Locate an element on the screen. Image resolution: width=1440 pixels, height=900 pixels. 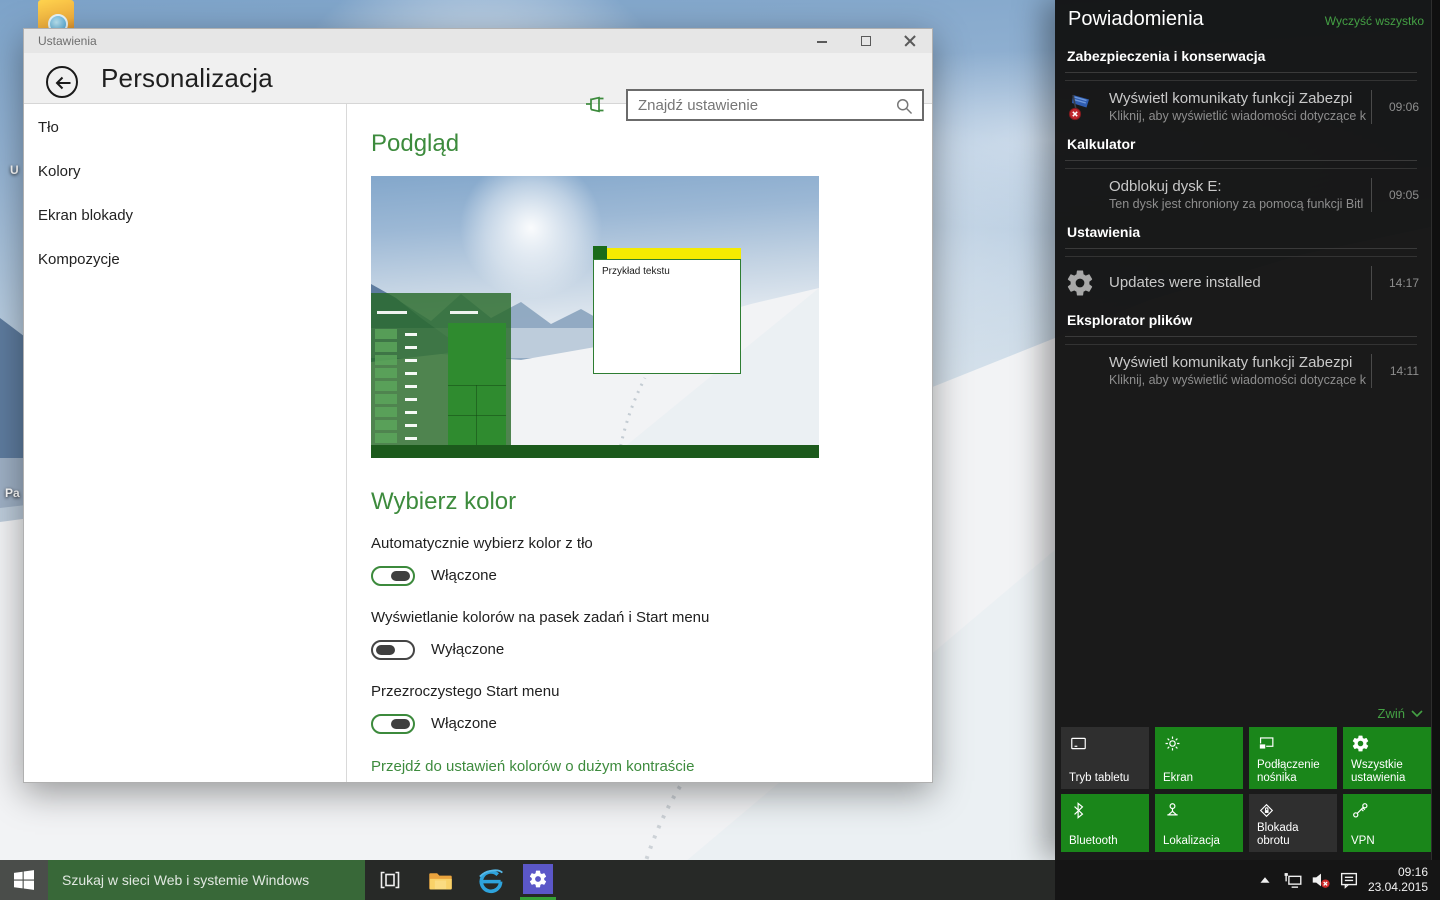
maximize-button is located at coordinates (866, 41).